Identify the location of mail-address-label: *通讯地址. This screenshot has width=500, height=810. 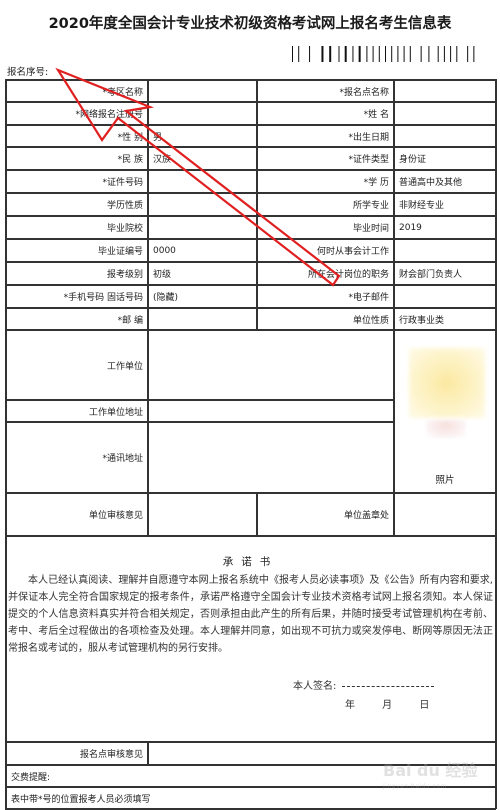
(122, 459).